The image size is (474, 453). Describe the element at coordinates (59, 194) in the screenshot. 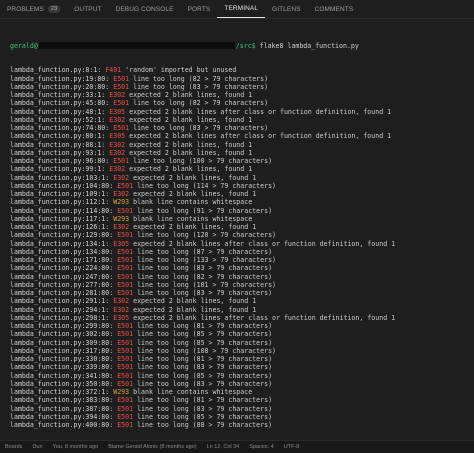

I see `file-location: lambda_function.py:109:1:` at that location.